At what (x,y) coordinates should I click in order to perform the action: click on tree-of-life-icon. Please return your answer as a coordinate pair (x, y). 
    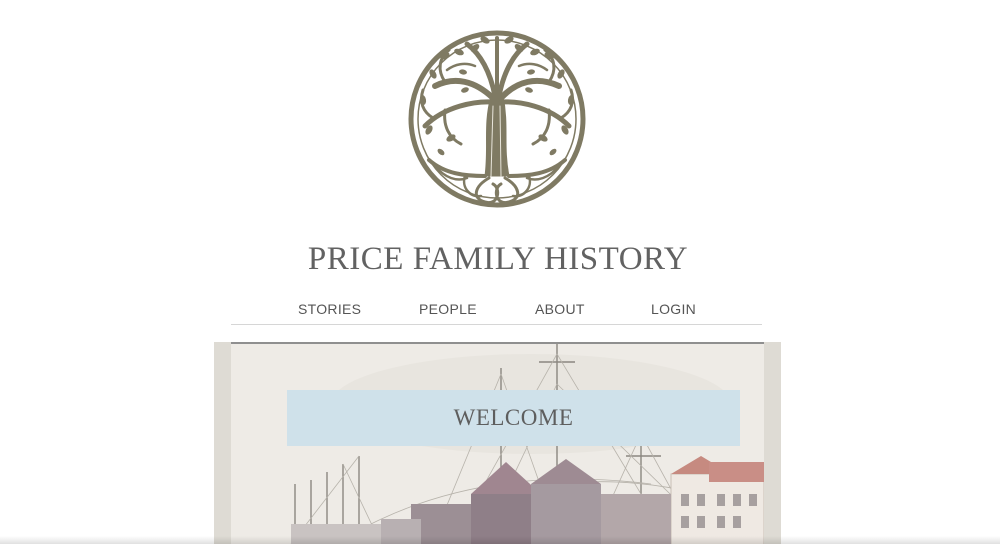
    Looking at the image, I should click on (497, 119).